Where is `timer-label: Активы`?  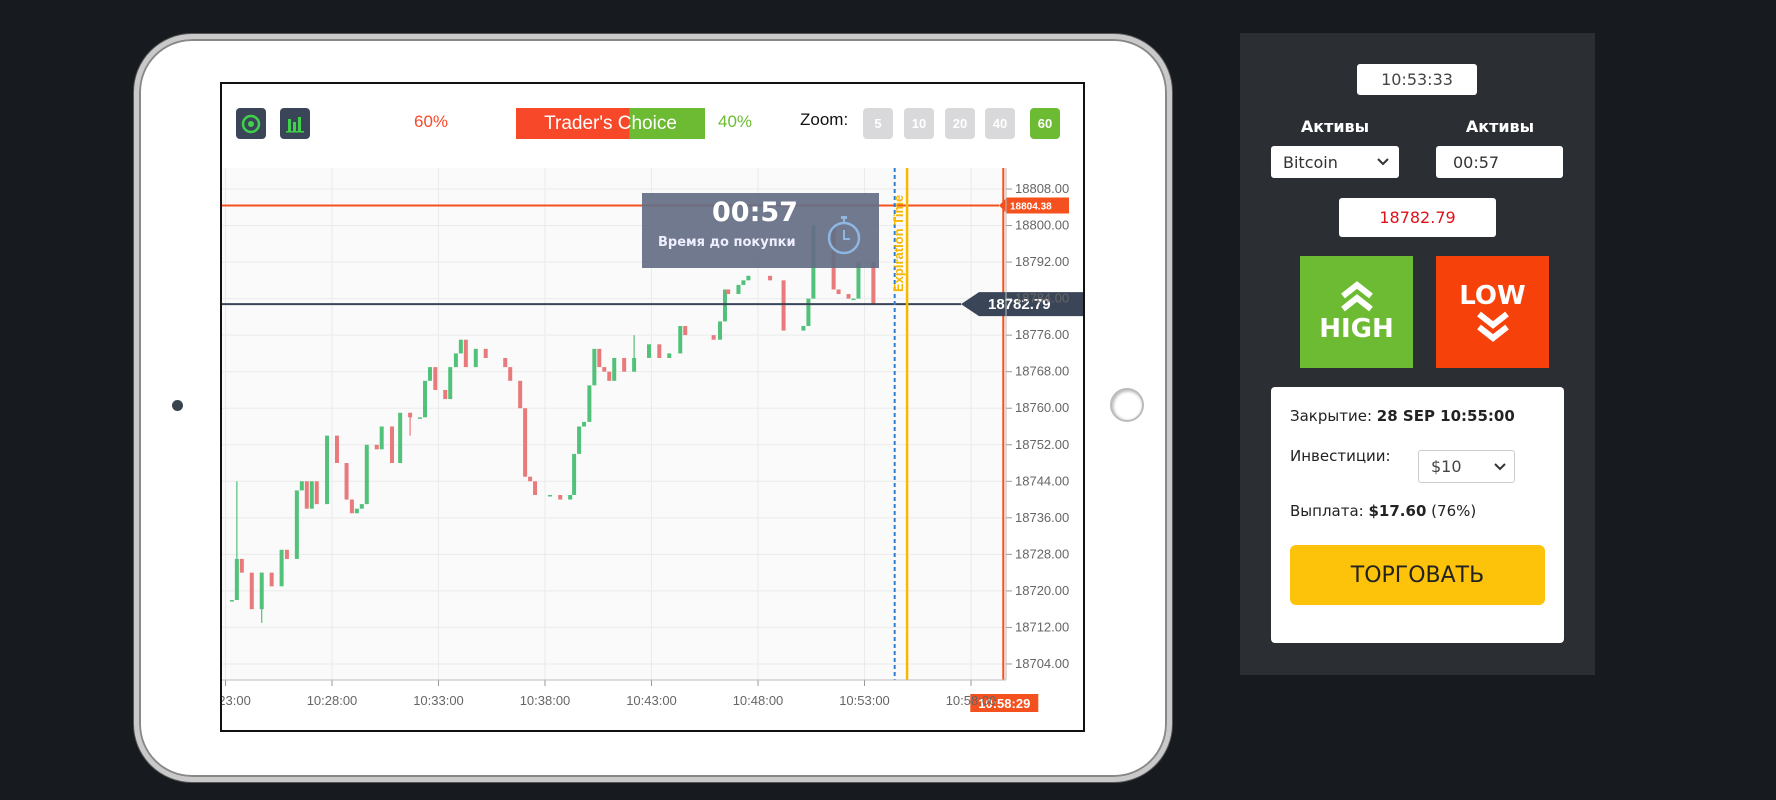 timer-label: Активы is located at coordinates (1500, 126).